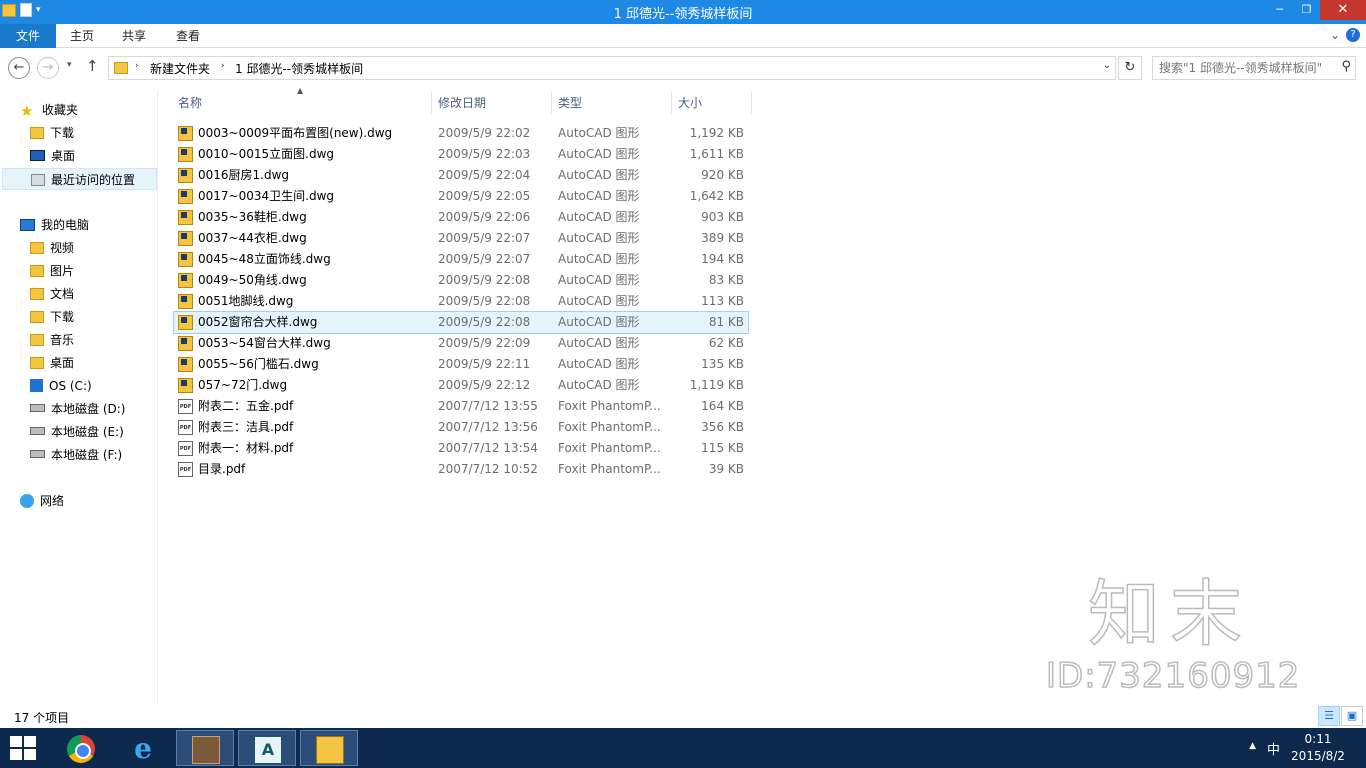 The height and width of the screenshot is (768, 1366). Describe the element at coordinates (1318, 756) in the screenshot. I see `clock-date: 2015/8/2` at that location.